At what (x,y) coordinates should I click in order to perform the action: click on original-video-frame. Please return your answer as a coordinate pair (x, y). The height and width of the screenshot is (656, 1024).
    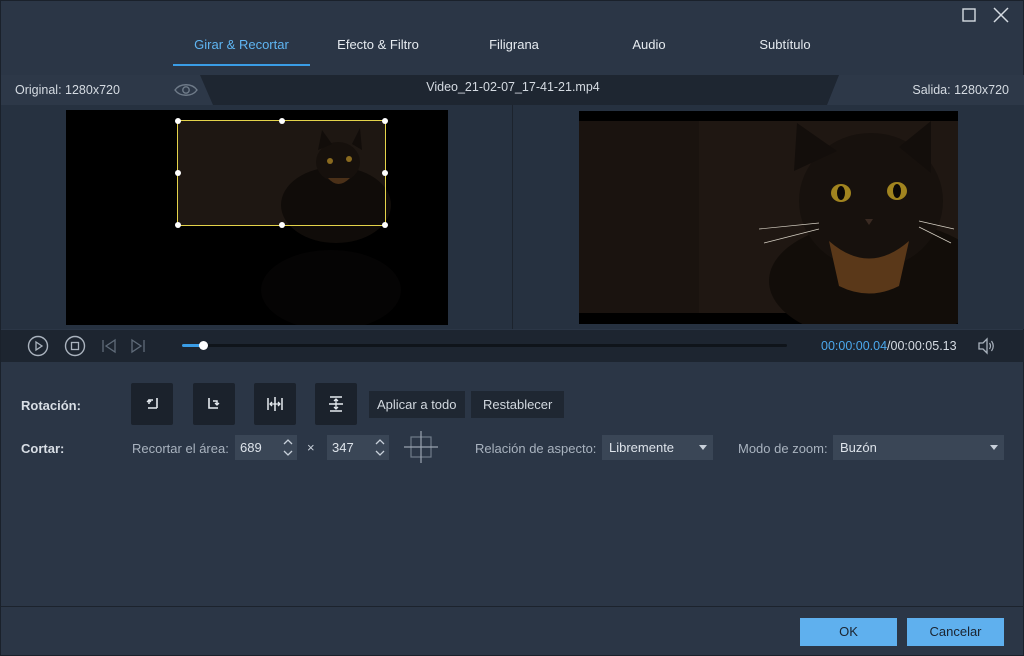
    Looking at the image, I should click on (257, 217).